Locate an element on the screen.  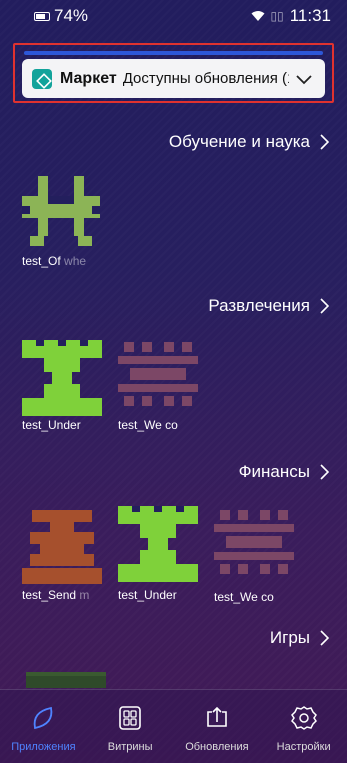
nav-showcases: Витрины is located at coordinates (130, 721).